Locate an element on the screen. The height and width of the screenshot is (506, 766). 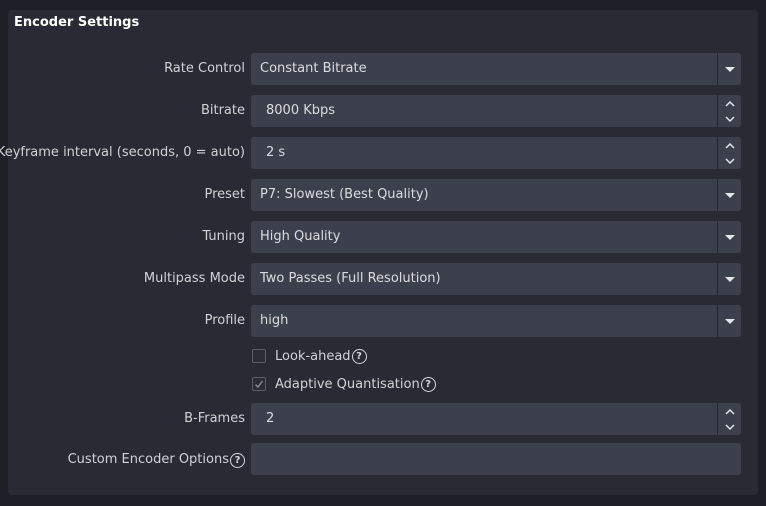
lookahead-label: Look-ahead is located at coordinates (313, 356).